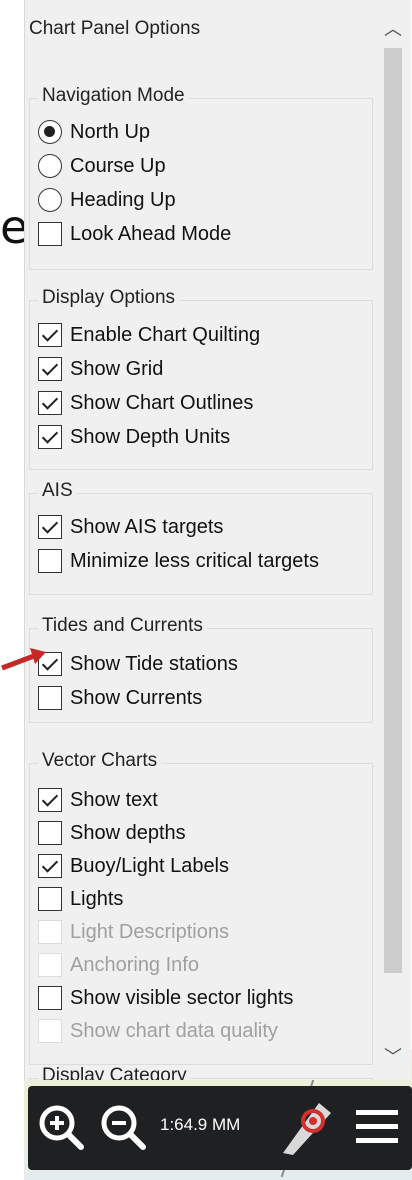  What do you see at coordinates (377, 1127) in the screenshot?
I see `menu-icon` at bounding box center [377, 1127].